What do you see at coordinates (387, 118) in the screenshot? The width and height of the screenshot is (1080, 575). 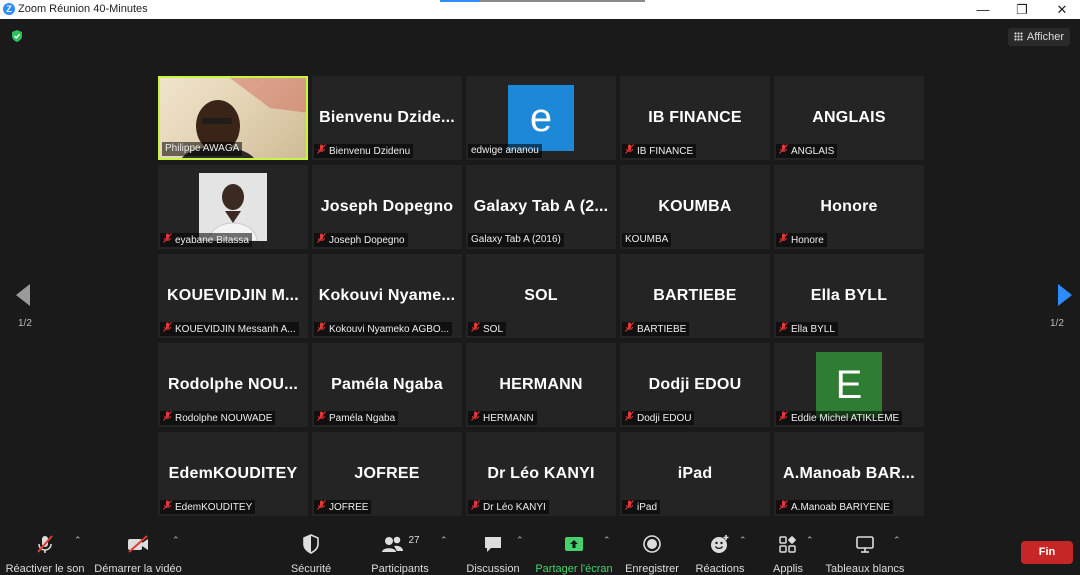 I see `participant-tile: Bienvenu Dzide... Bienvenu Dzidenu` at bounding box center [387, 118].